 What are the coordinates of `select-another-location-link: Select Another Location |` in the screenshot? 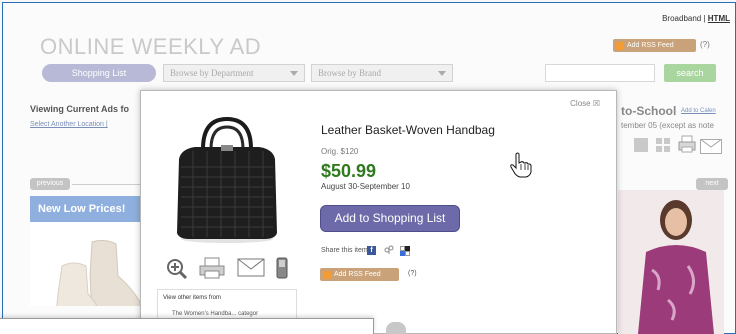 It's located at (69, 124).